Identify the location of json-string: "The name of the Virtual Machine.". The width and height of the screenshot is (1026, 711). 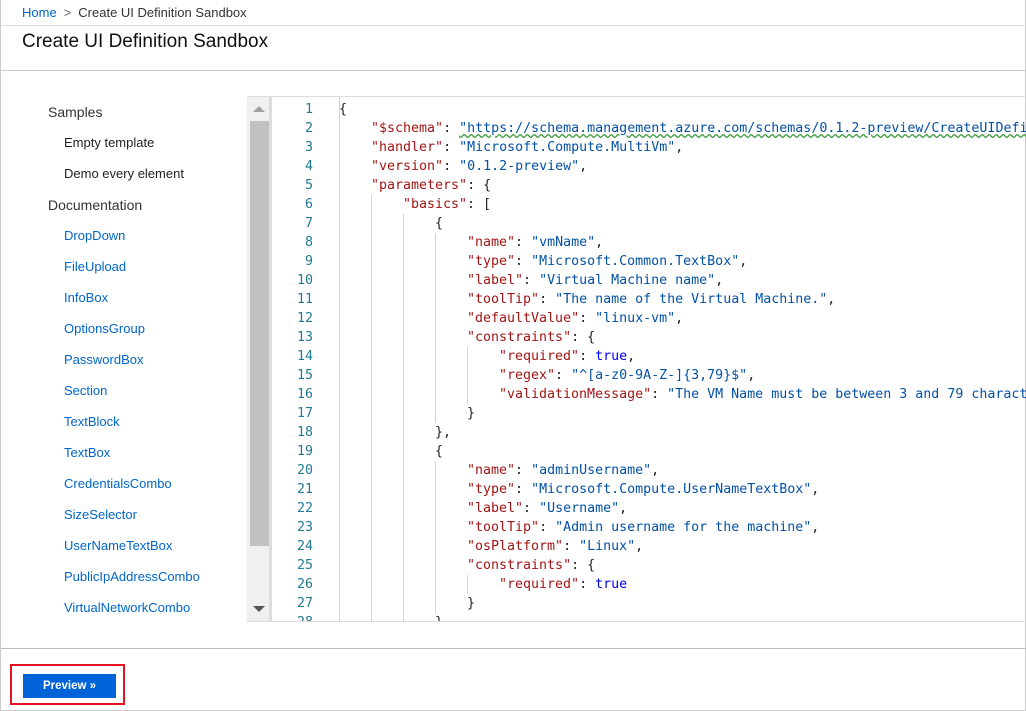
(691, 299).